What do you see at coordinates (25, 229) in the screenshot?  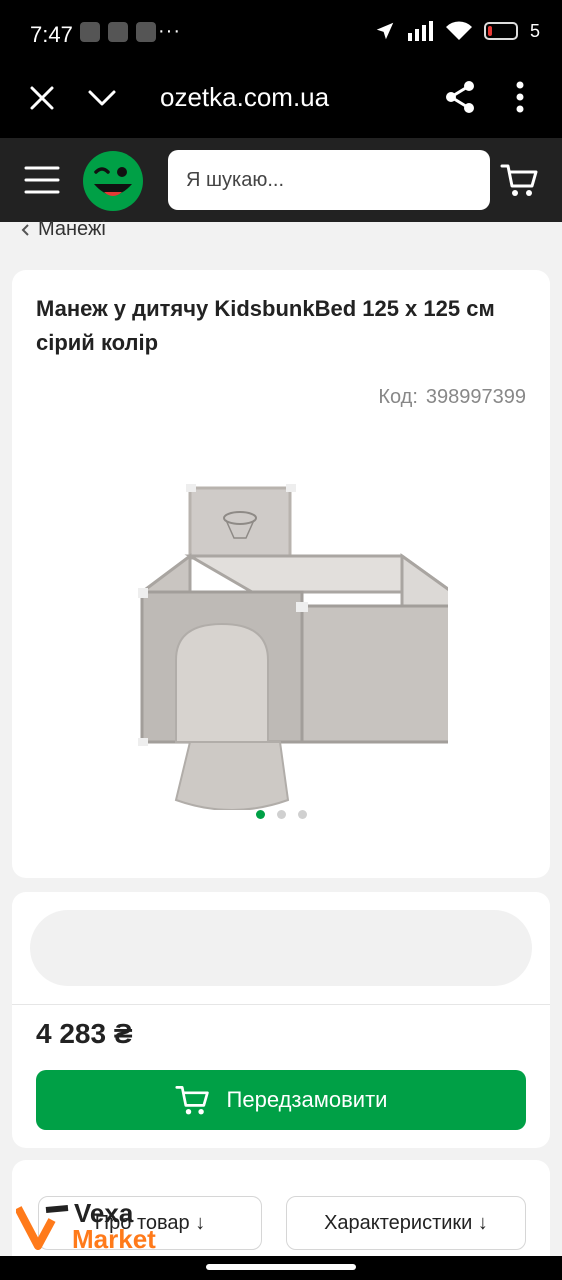 I see `chevron-left-icon` at bounding box center [25, 229].